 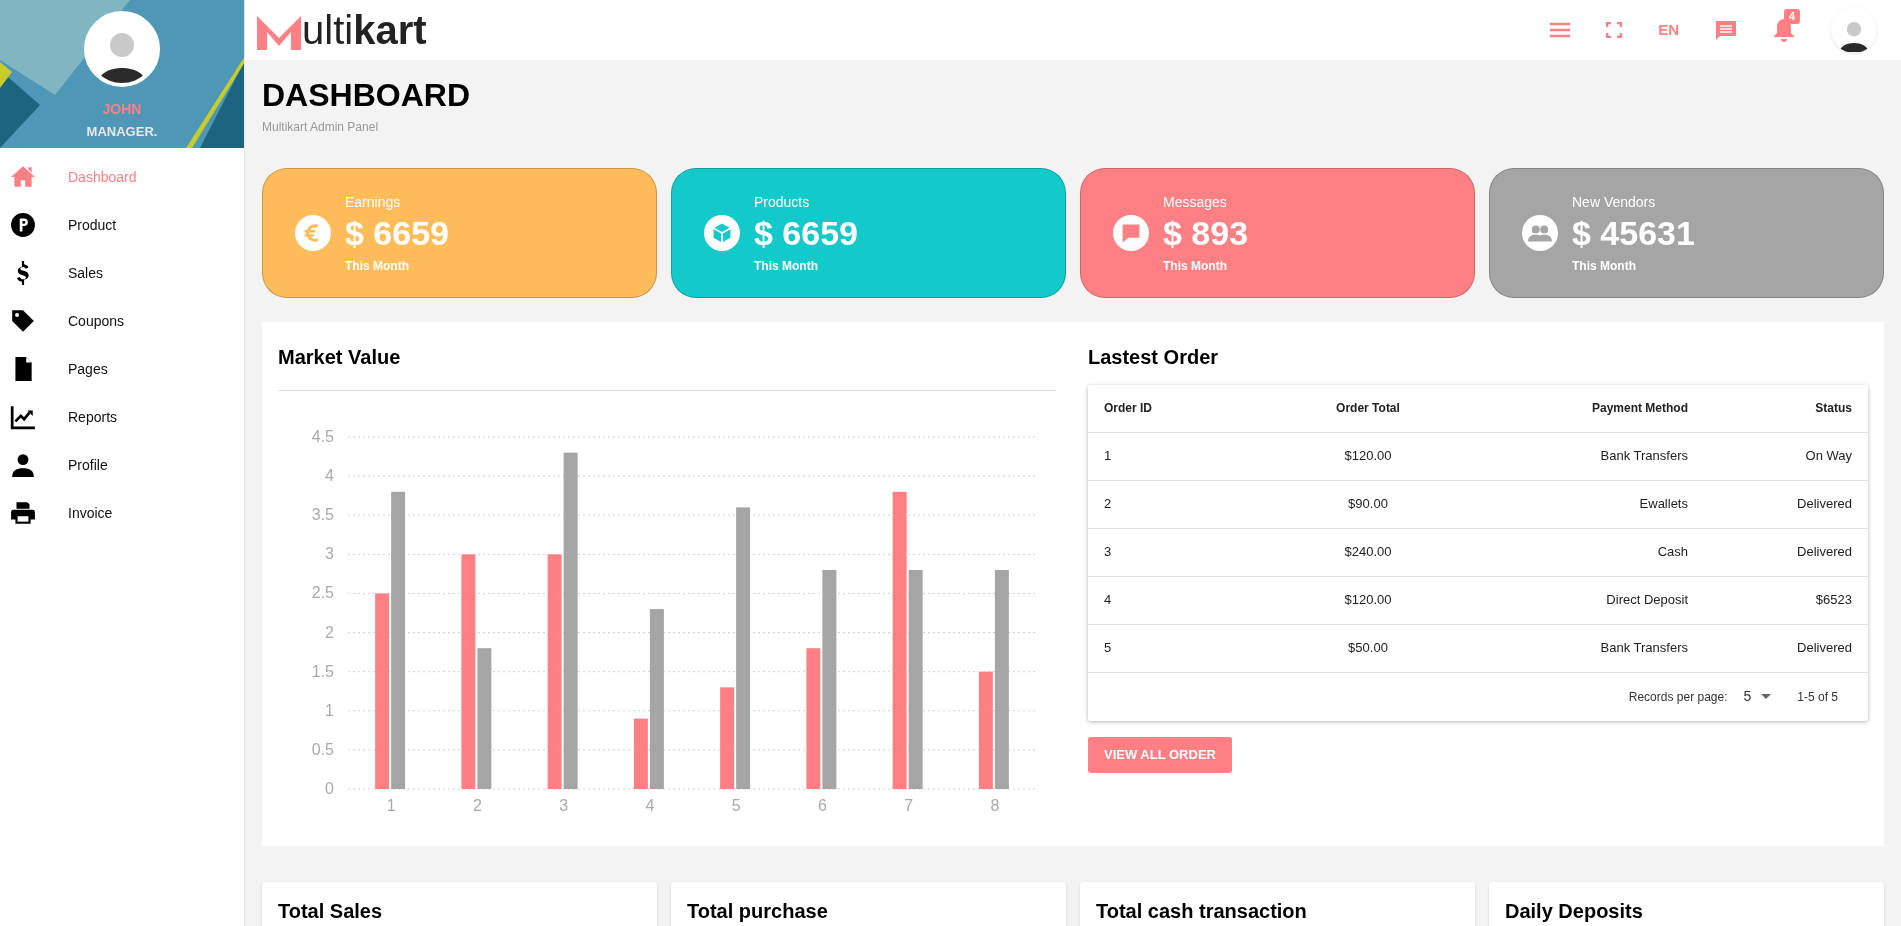 I want to click on line-chart-icon, so click(x=23, y=417).